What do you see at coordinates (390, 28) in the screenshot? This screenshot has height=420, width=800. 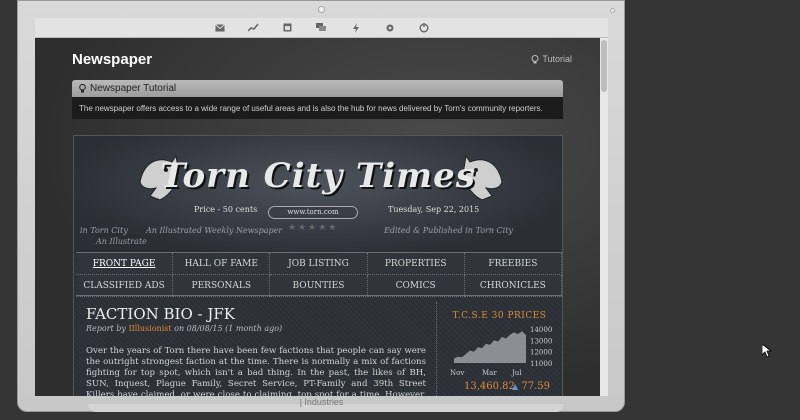 I see `gear-icon` at bounding box center [390, 28].